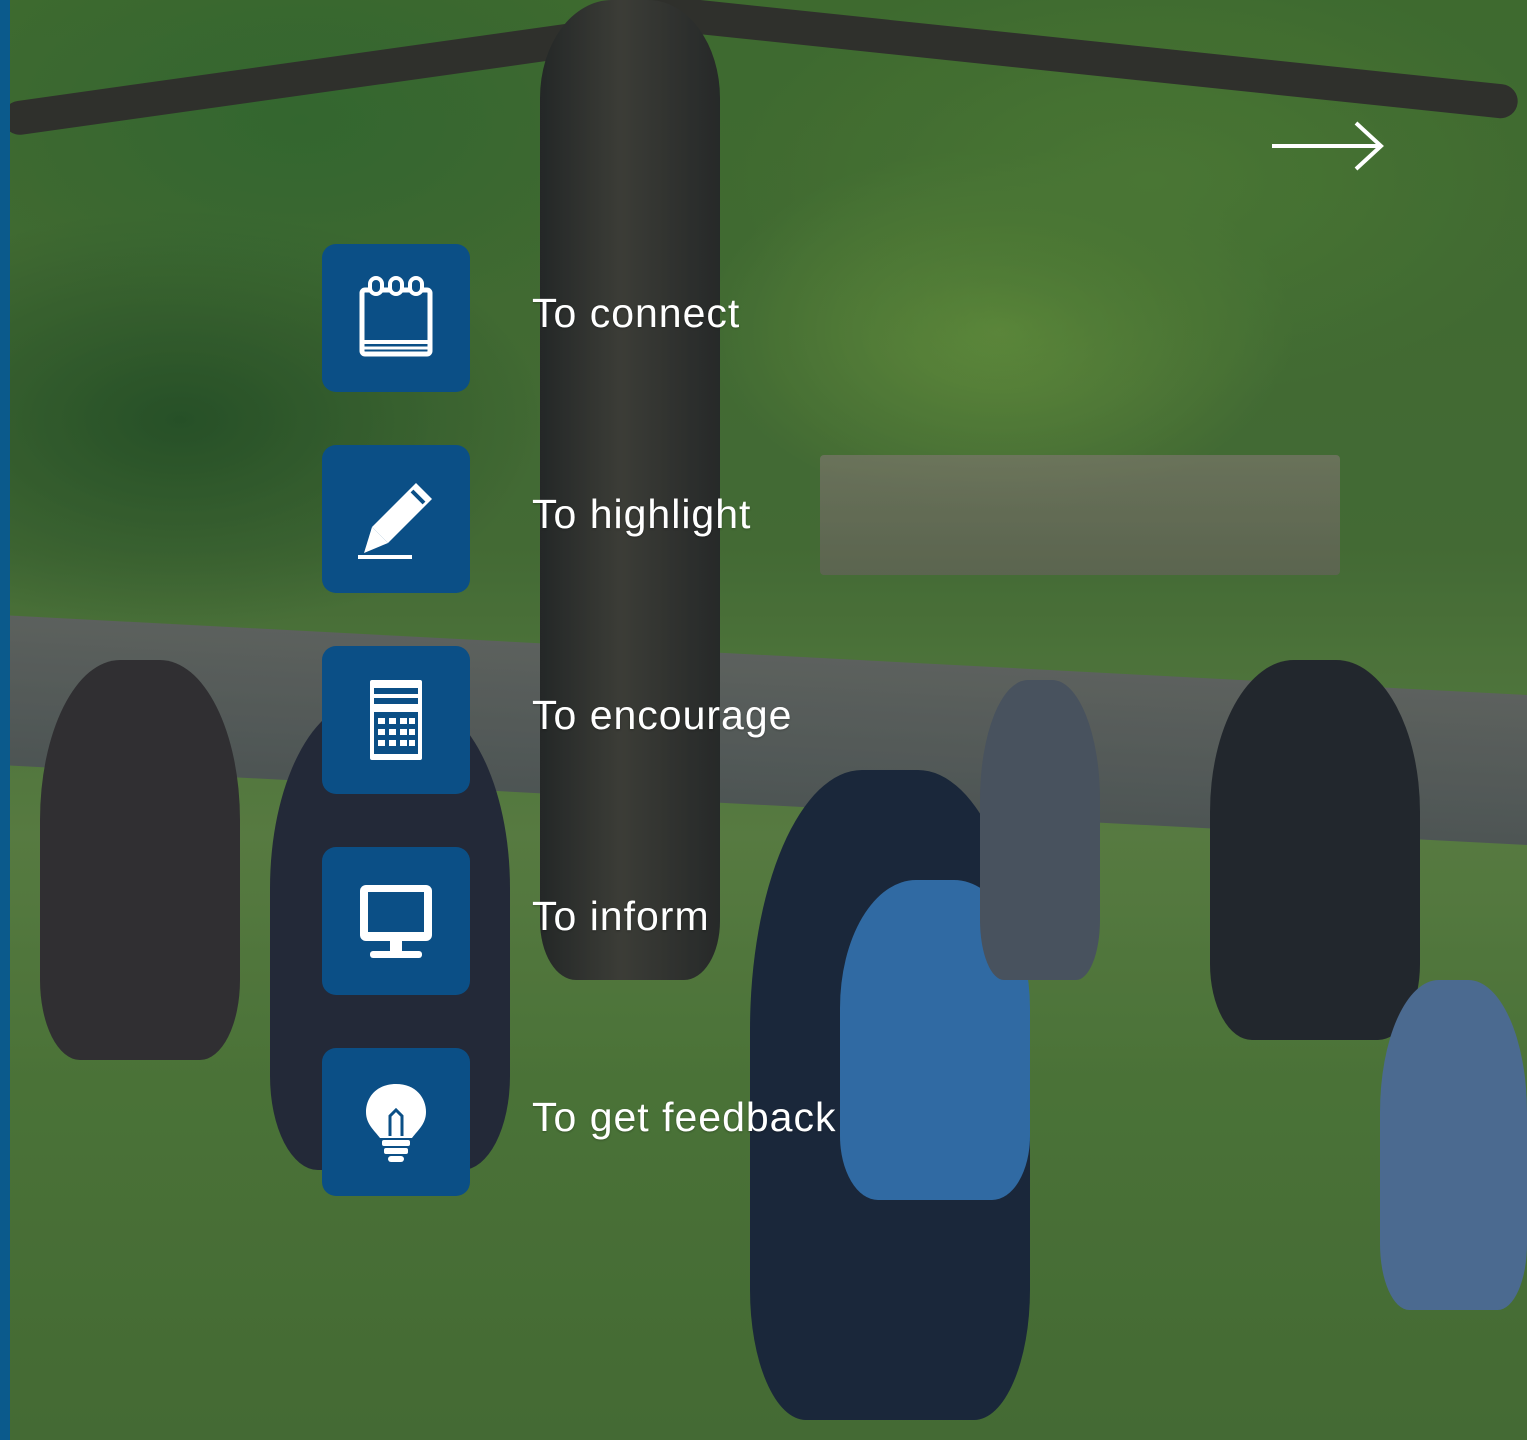  I want to click on calculator-icon, so click(396, 720).